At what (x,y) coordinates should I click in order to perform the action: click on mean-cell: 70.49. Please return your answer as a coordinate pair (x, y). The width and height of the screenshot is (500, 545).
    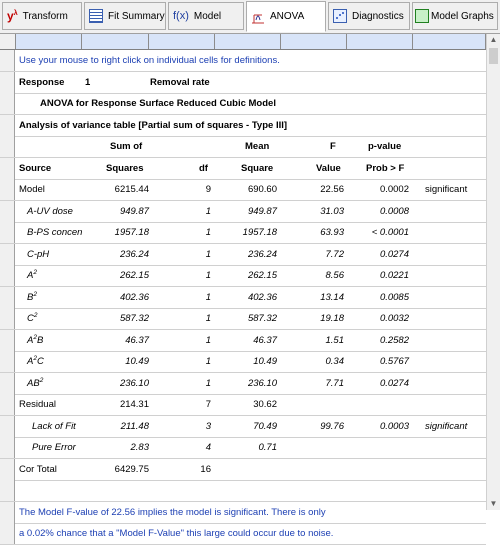
    Looking at the image, I should click on (246, 426).